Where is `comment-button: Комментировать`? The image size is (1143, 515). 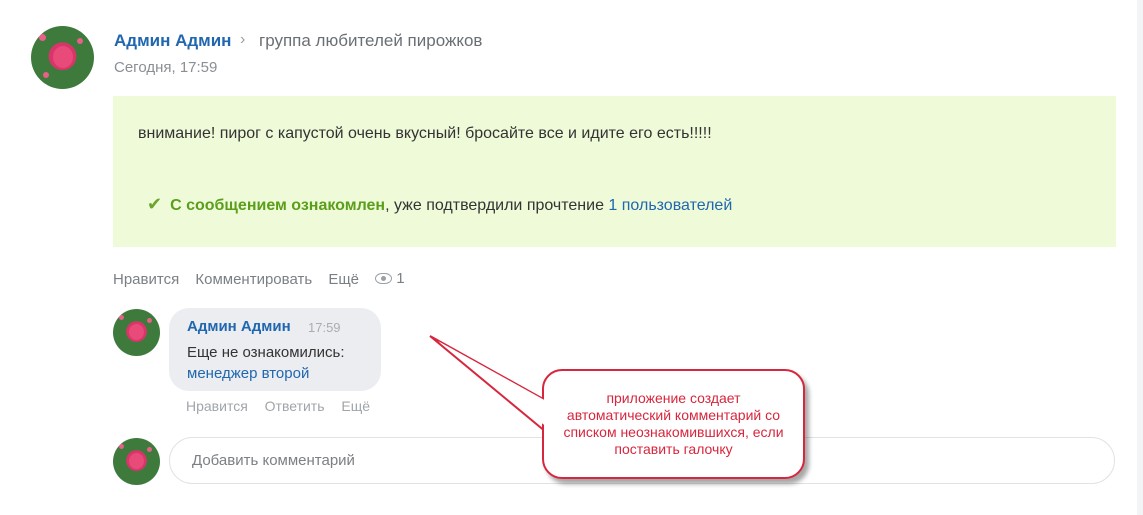
comment-button: Комментировать is located at coordinates (253, 279).